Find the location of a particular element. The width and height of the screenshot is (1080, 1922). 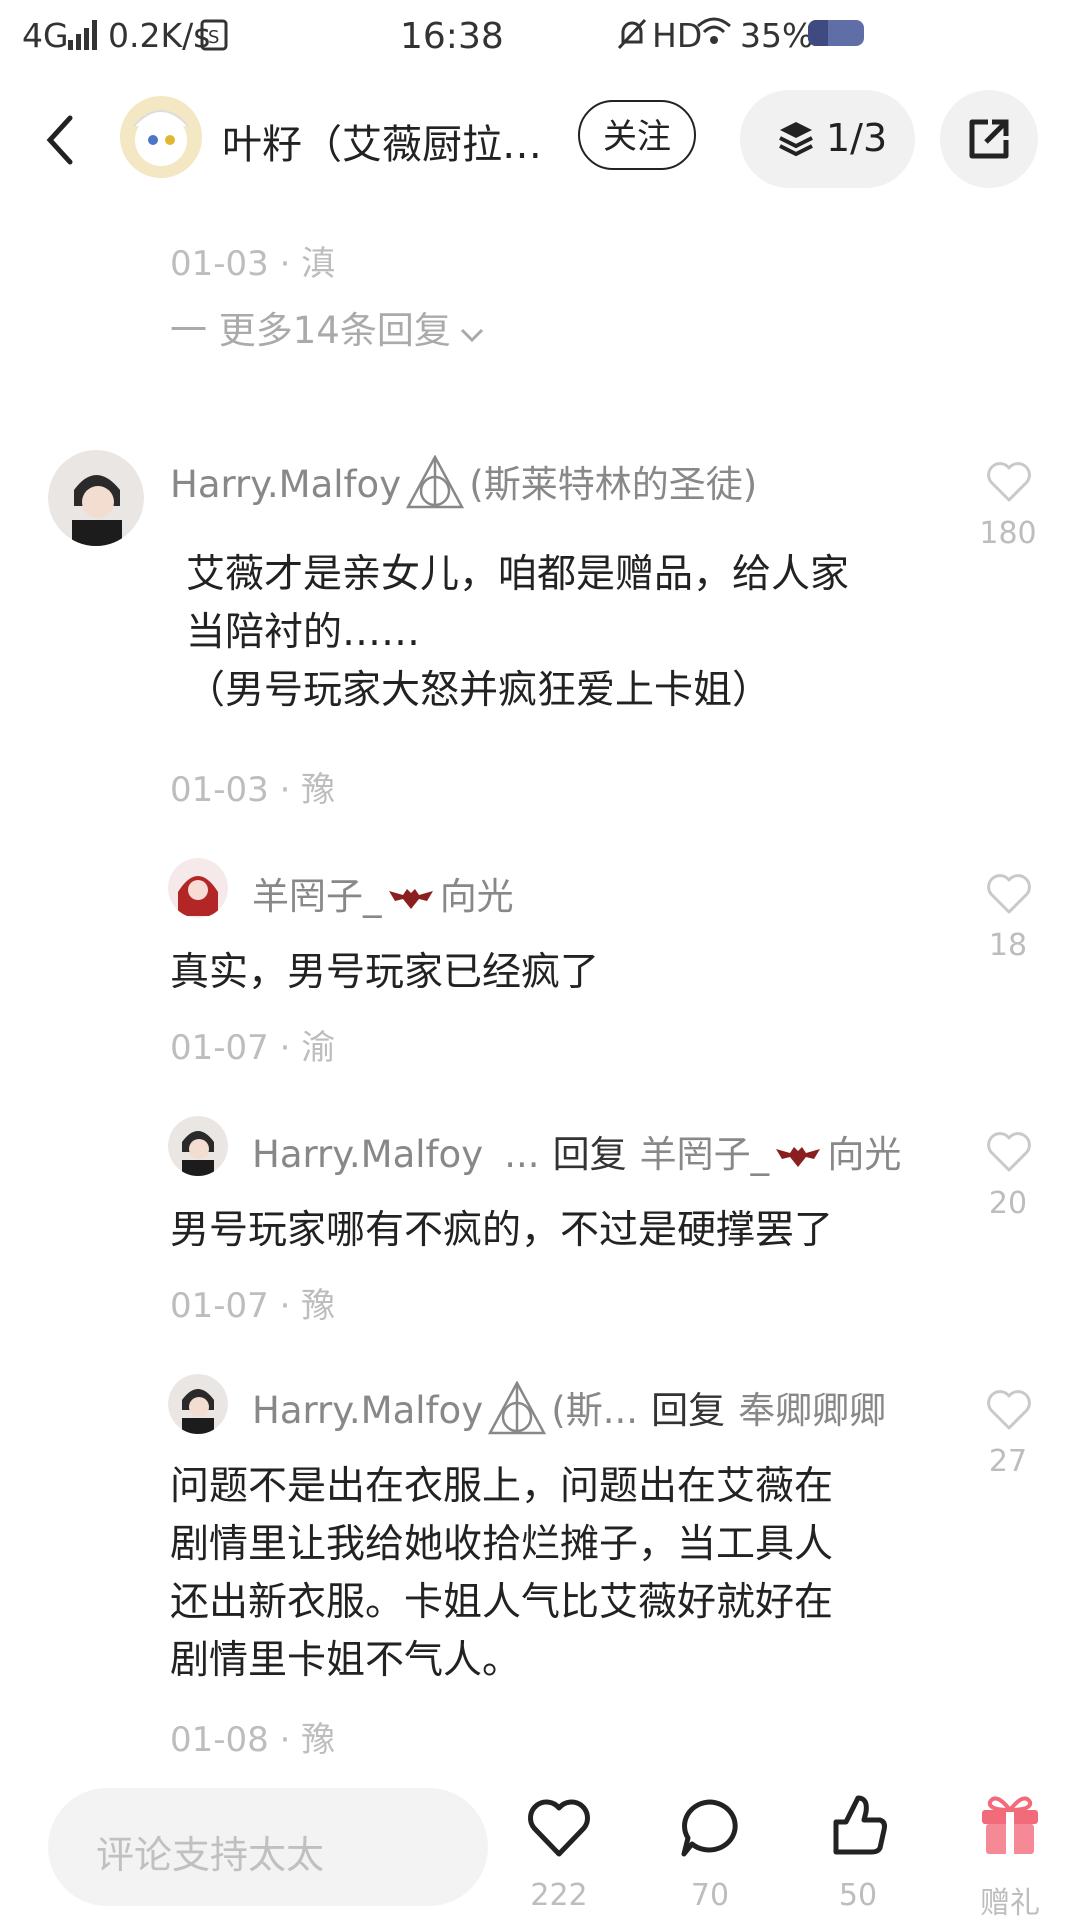

comment-button is located at coordinates (710, 1830).